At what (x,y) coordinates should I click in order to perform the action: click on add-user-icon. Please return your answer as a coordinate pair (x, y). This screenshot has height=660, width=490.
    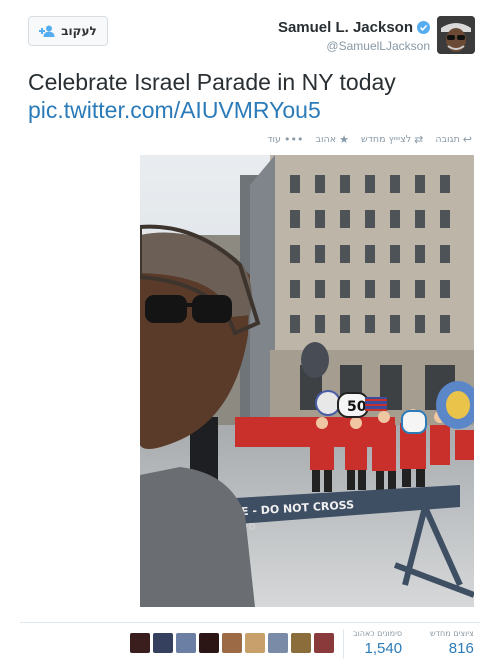
    Looking at the image, I should click on (47, 31).